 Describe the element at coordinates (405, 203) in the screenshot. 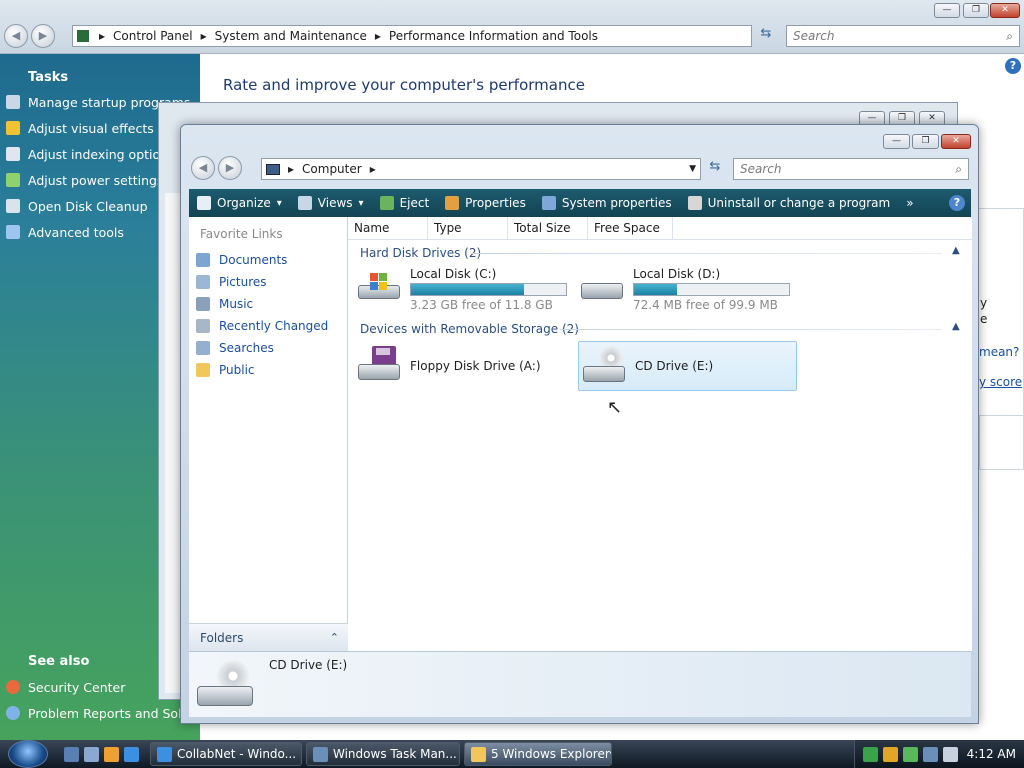

I see `toolbar-eject-button: Eject` at that location.